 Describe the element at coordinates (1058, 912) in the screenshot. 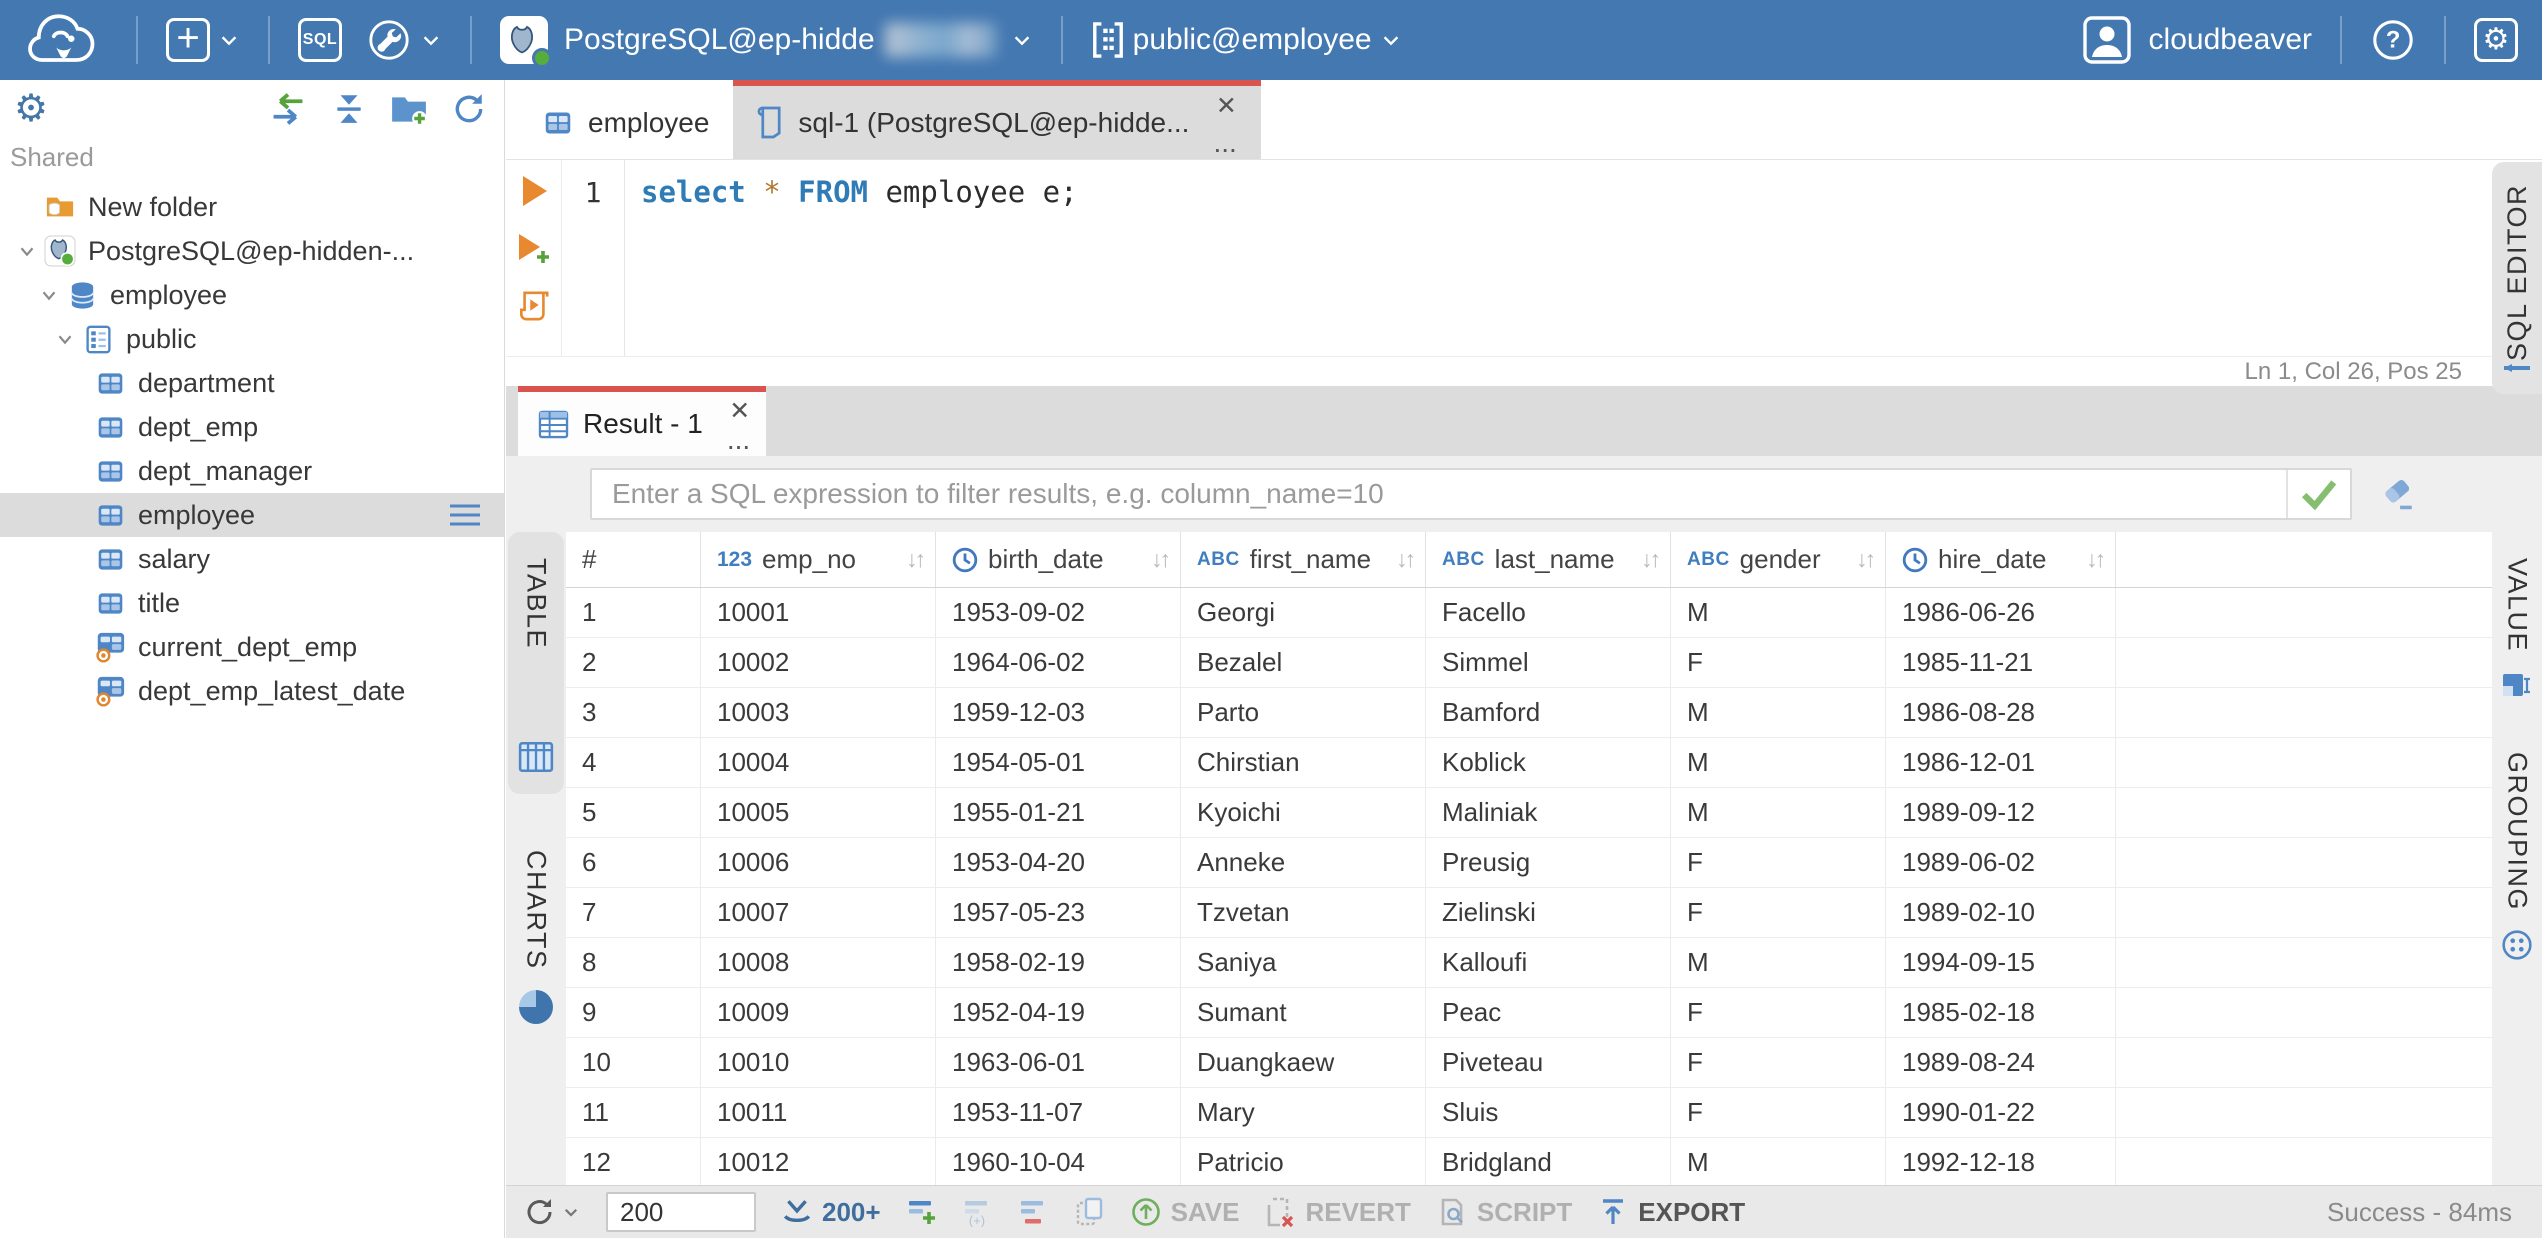

I see `cell: 1957-05-23` at that location.